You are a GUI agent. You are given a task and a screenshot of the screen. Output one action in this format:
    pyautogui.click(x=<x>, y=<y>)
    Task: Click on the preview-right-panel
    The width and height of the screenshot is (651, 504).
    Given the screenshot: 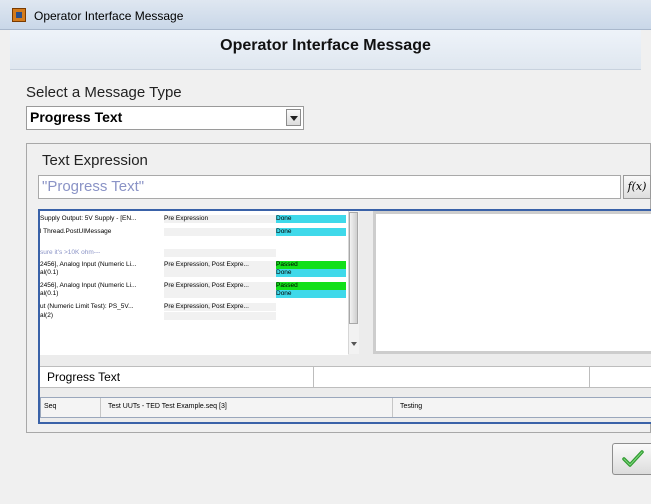 What is the action you would take?
    pyautogui.click(x=512, y=282)
    